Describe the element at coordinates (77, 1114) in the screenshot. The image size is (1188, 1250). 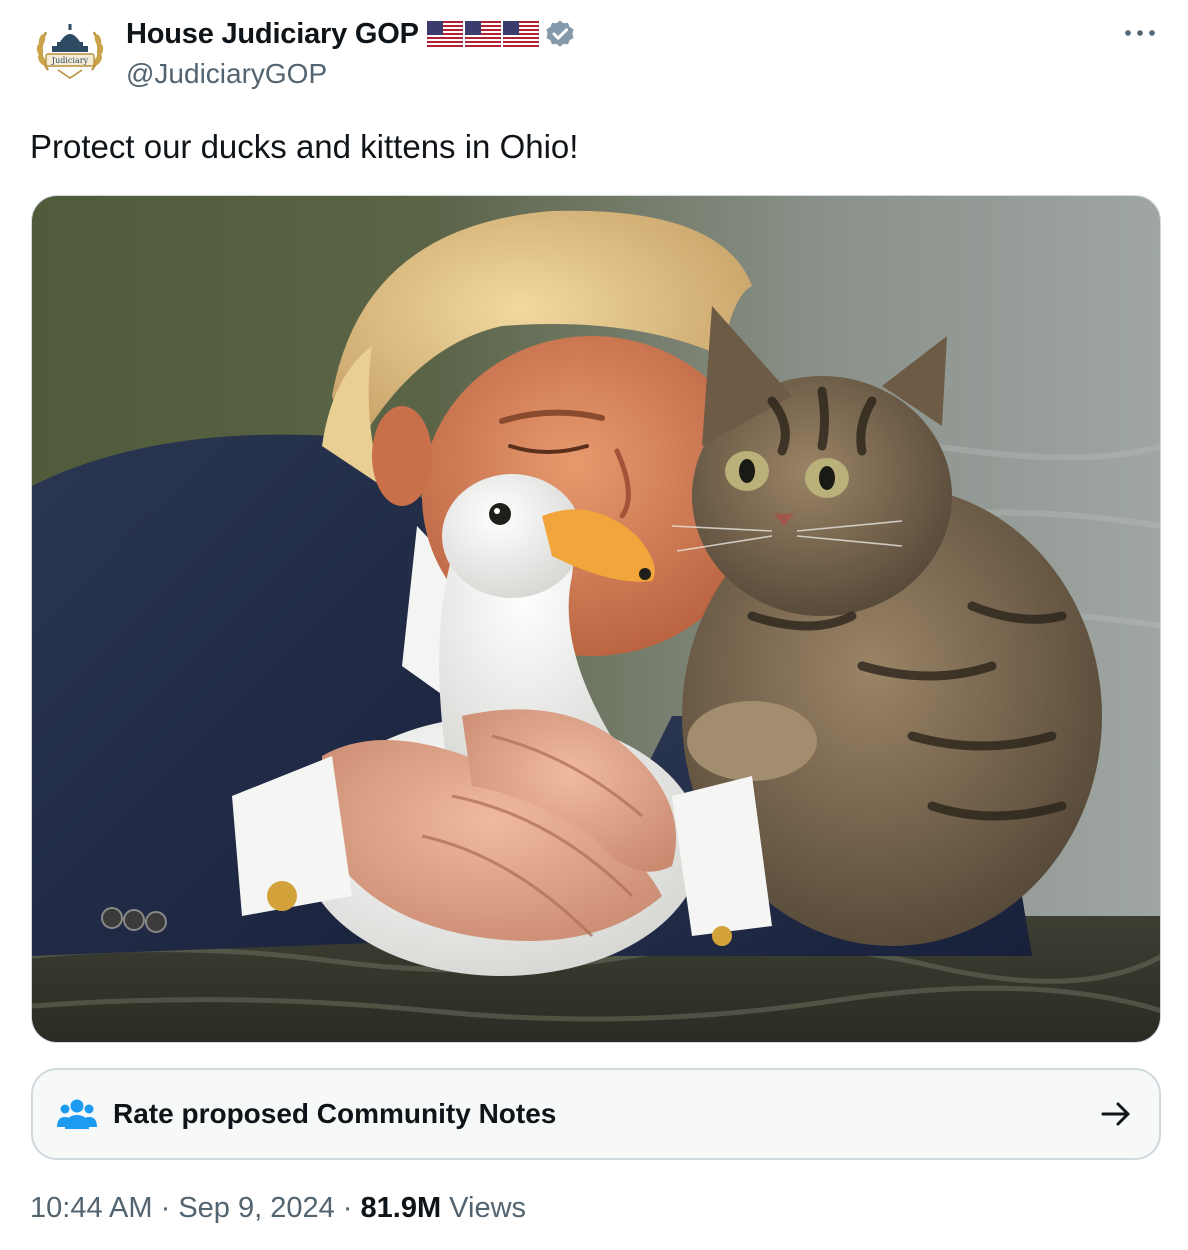
I see `people-group-icon` at that location.